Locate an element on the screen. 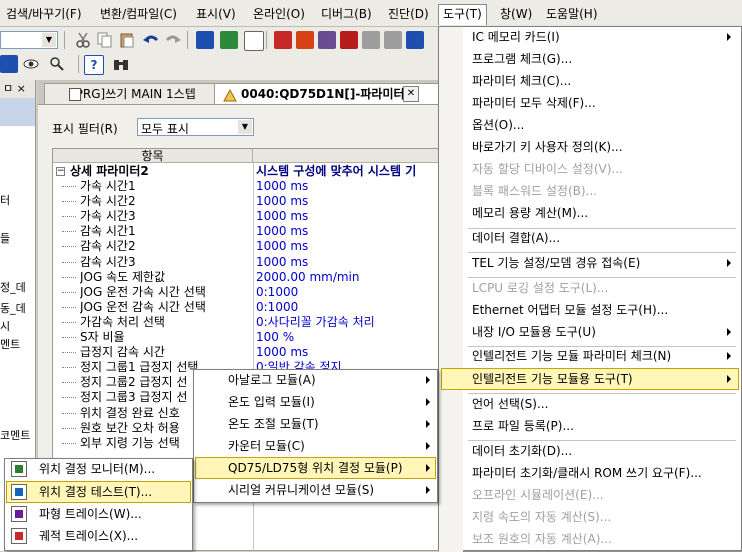  copy-icon is located at coordinates (105, 40).